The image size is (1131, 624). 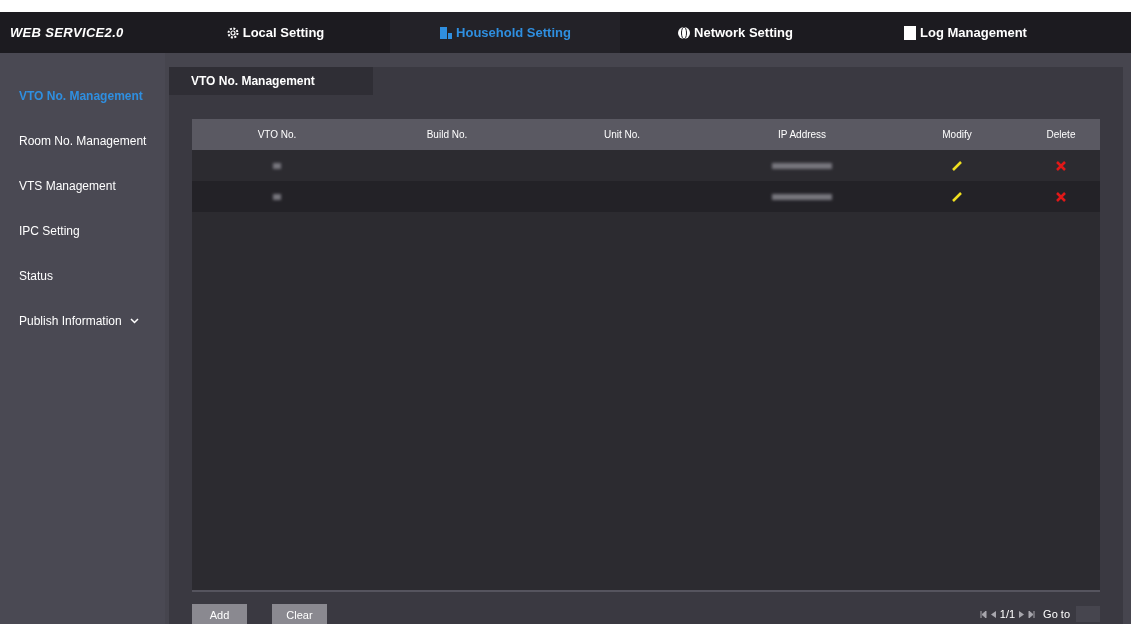 What do you see at coordinates (1032, 614) in the screenshot?
I see `last-page-icon` at bounding box center [1032, 614].